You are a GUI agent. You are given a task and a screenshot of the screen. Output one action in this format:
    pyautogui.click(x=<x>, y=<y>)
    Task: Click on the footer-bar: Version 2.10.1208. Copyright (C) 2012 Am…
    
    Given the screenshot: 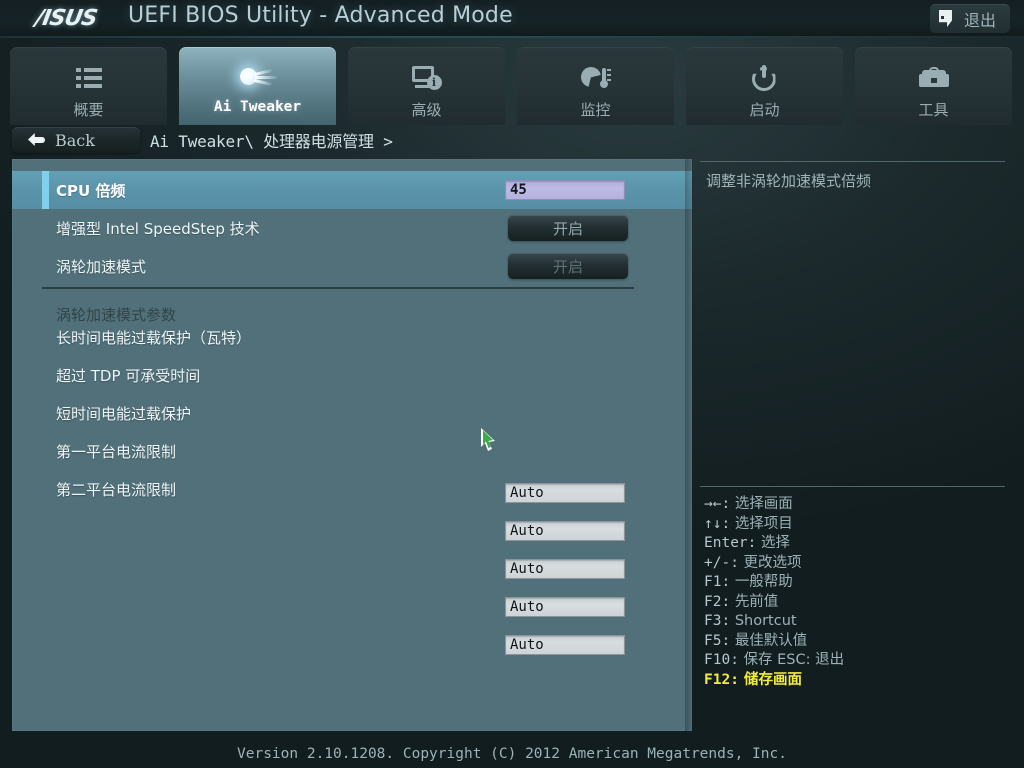 What is the action you would take?
    pyautogui.click(x=512, y=754)
    